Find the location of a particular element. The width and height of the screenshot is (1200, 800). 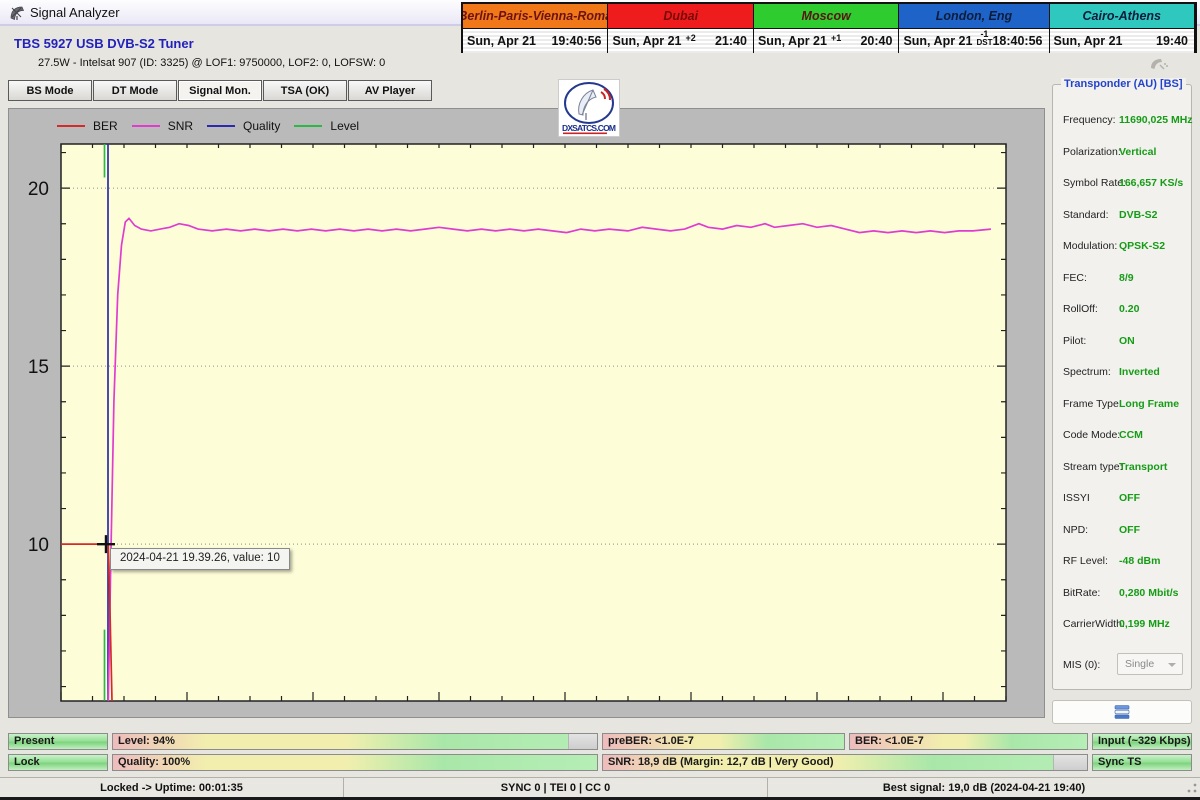

transponder-value: ON is located at coordinates (1127, 340).